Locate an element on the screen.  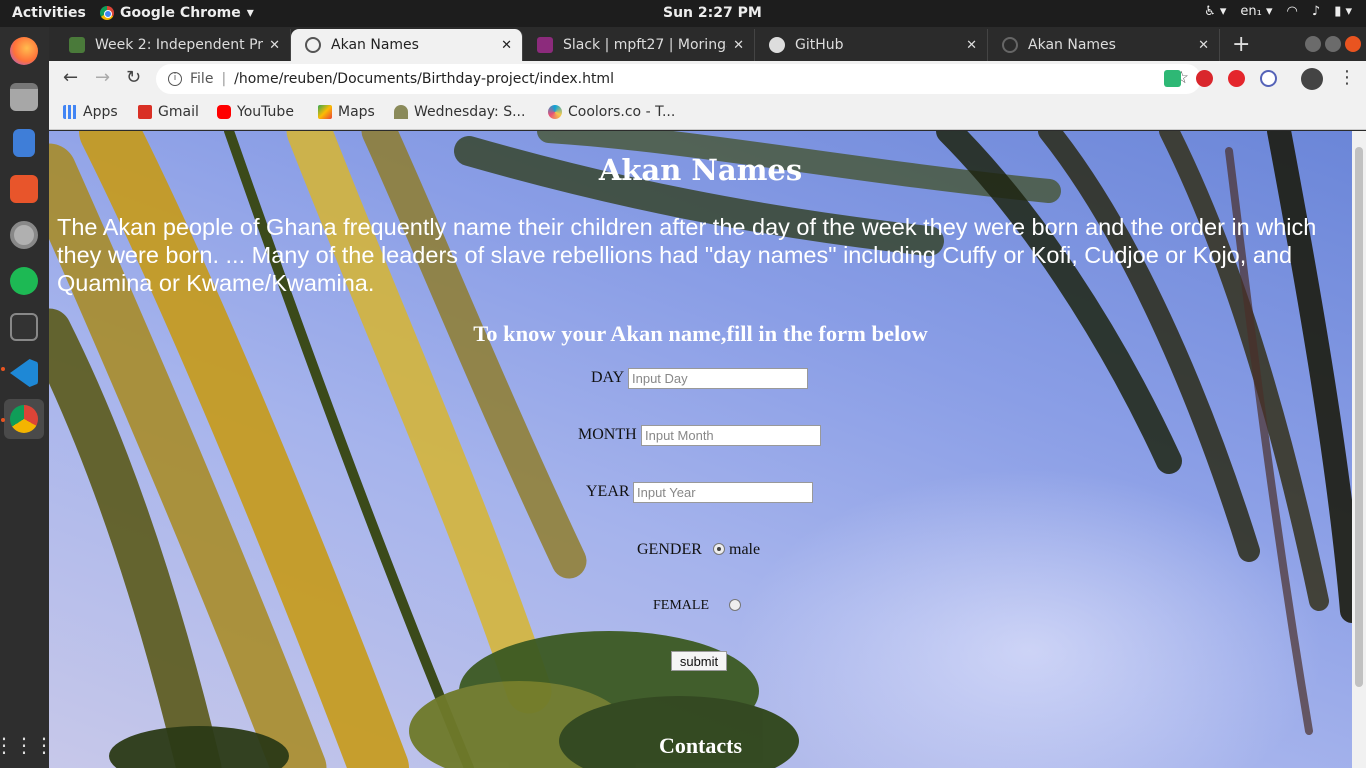
show-apps-icon: ⋮⋮⋮ is located at coordinates (27, 745).